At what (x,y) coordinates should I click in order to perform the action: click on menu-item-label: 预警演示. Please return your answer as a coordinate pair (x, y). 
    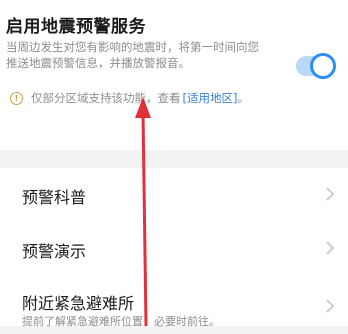
    Looking at the image, I should click on (54, 251).